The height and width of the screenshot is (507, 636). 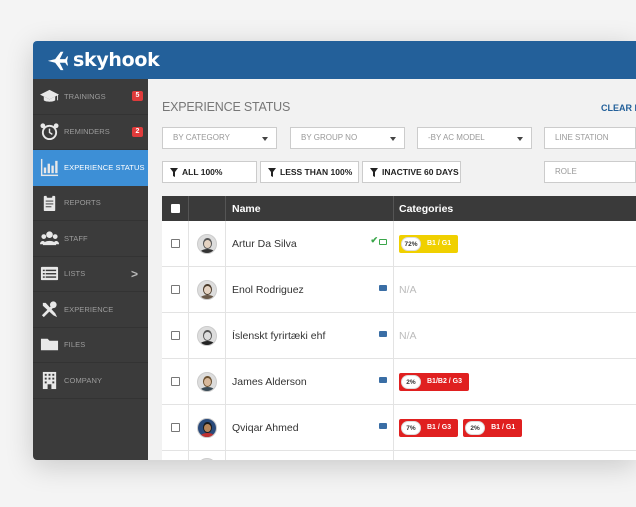 I want to click on category-badge: 72% B1 / G1, so click(x=429, y=243).